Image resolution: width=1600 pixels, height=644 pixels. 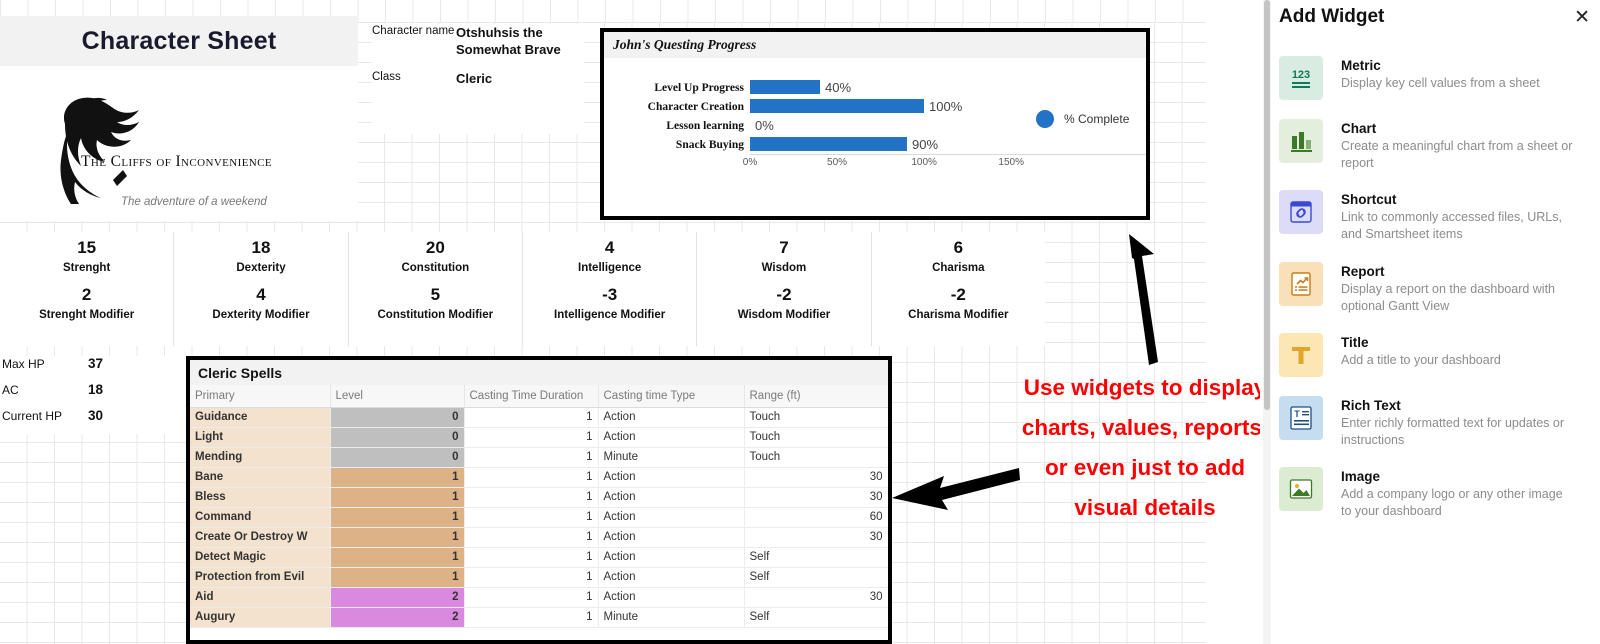 What do you see at coordinates (1011, 162) in the screenshot?
I see `chart-x-tick-label: 150%` at bounding box center [1011, 162].